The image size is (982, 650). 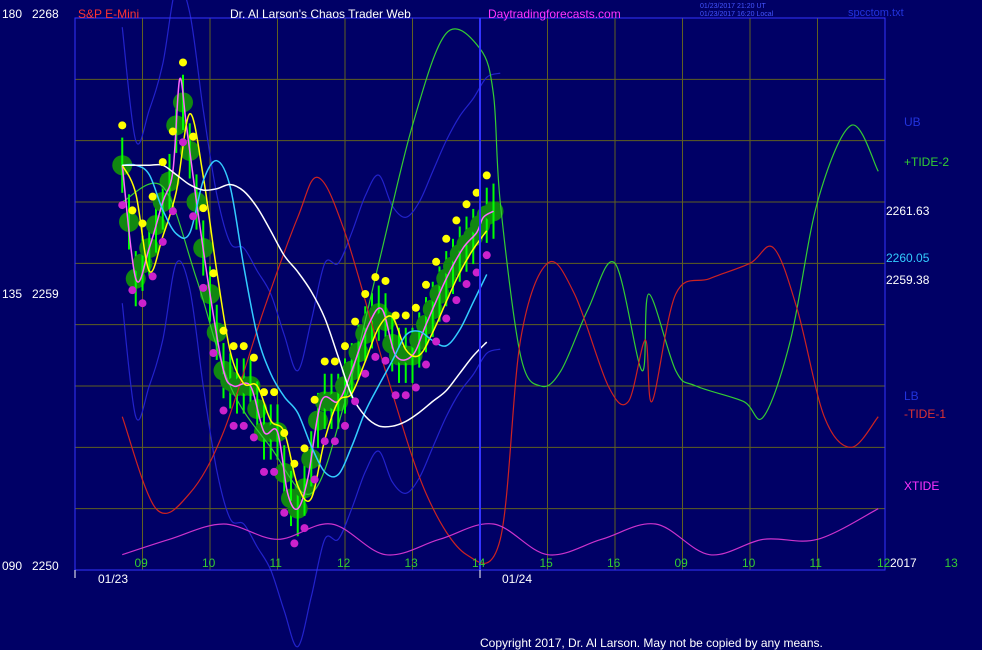 What do you see at coordinates (876, 13) in the screenshot?
I see `file-name: spcctom.txt` at bounding box center [876, 13].